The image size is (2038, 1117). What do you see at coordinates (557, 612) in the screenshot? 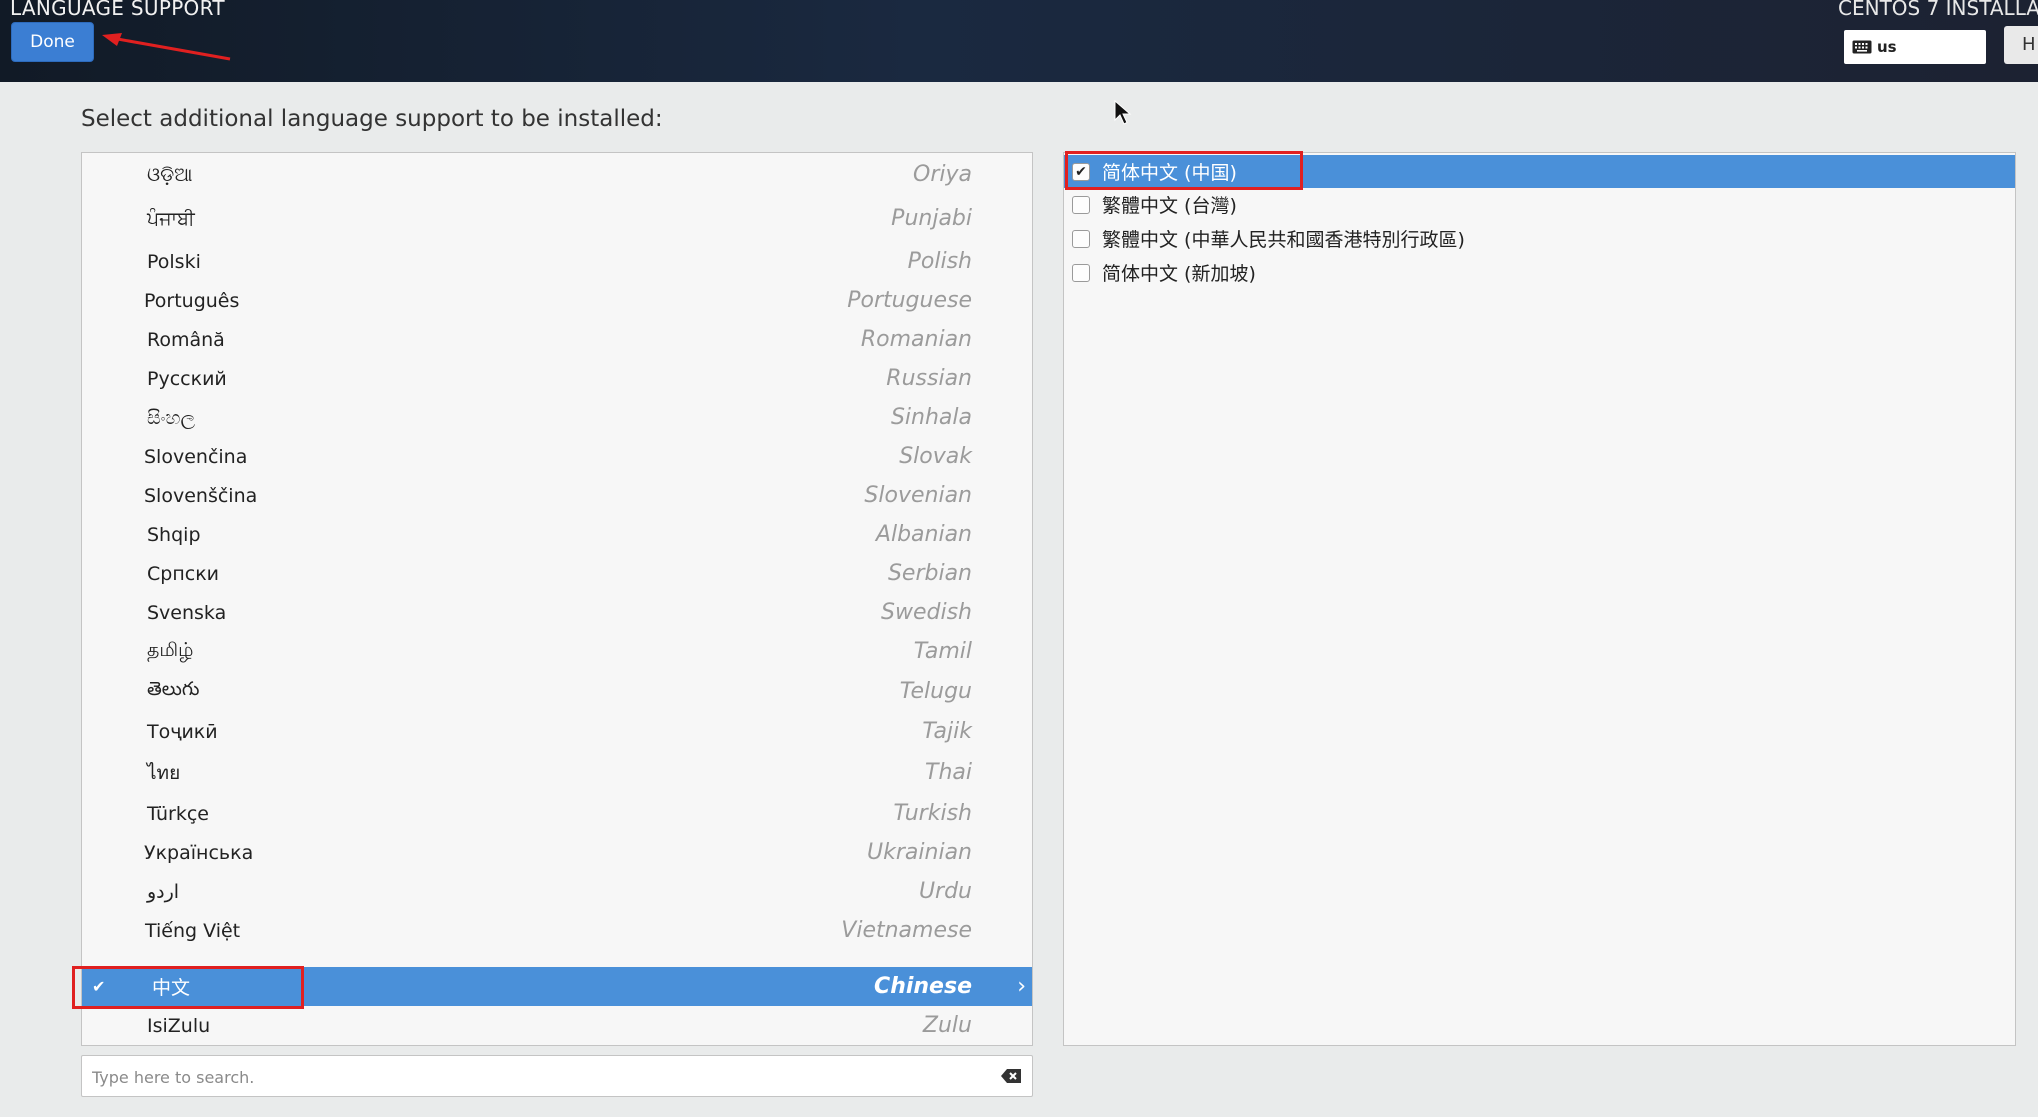
I see `language-row: Svenska Swedish` at bounding box center [557, 612].